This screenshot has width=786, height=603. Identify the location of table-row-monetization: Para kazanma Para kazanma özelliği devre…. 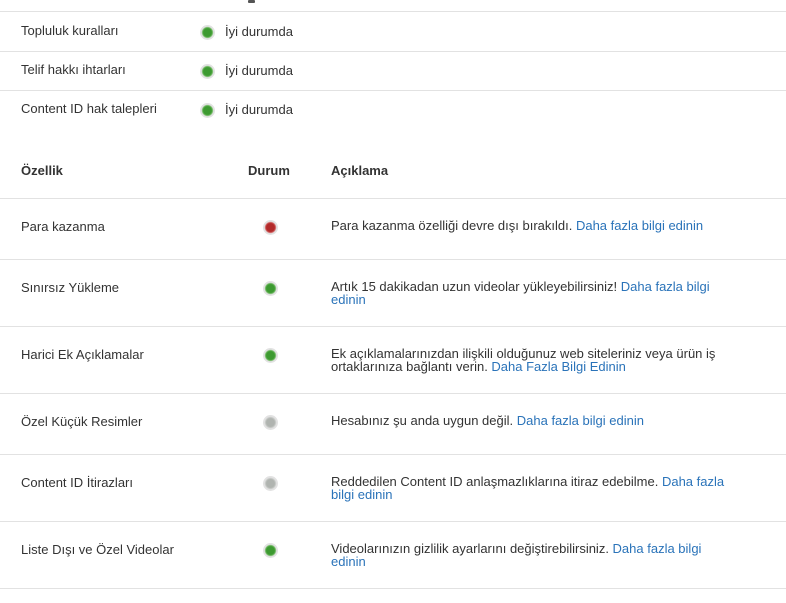
(393, 229).